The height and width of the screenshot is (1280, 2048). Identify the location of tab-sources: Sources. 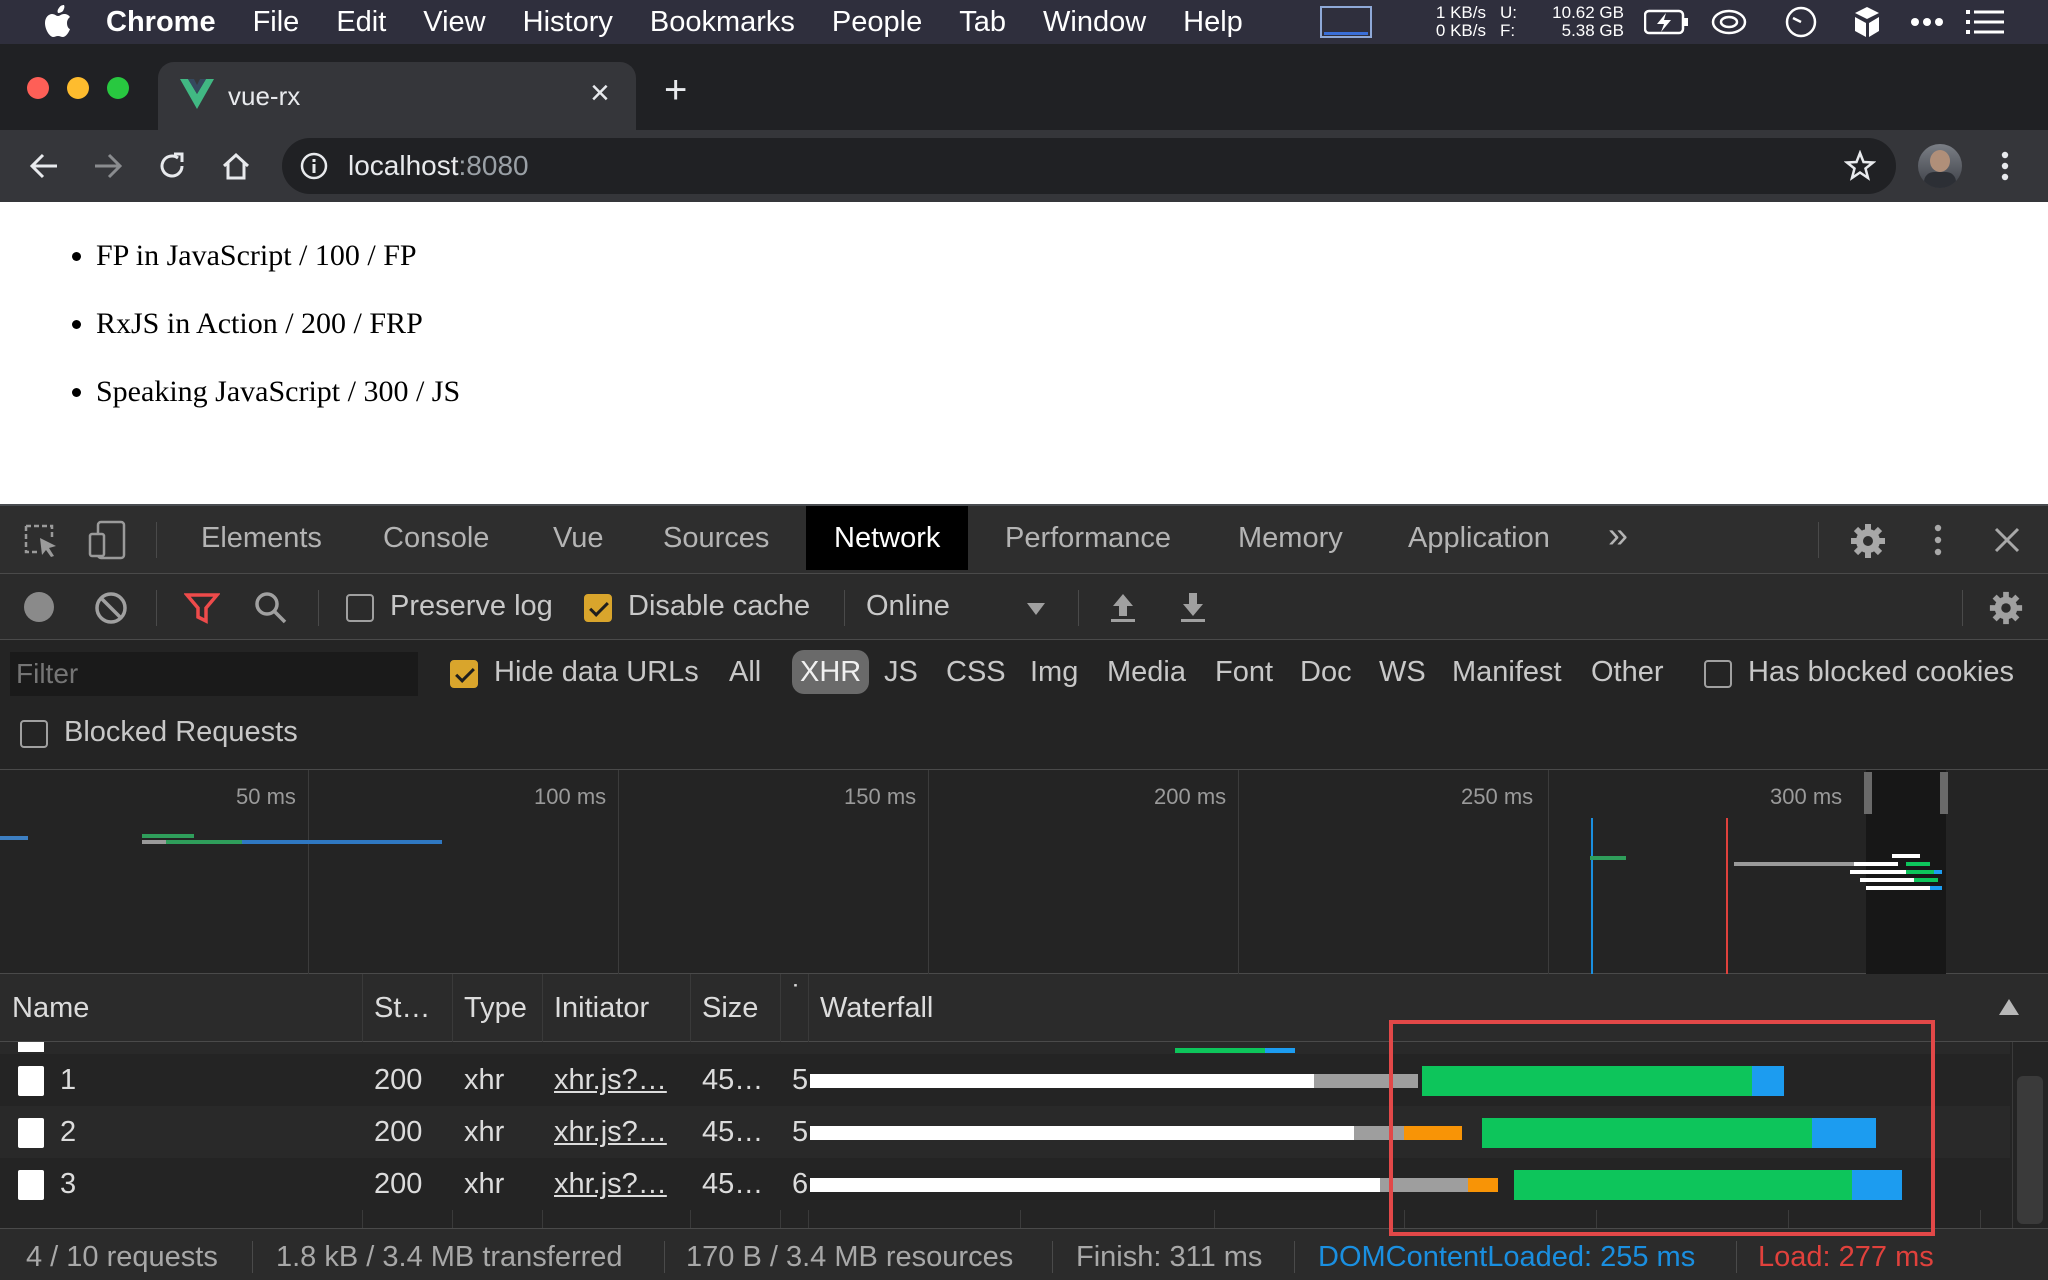
(716, 538).